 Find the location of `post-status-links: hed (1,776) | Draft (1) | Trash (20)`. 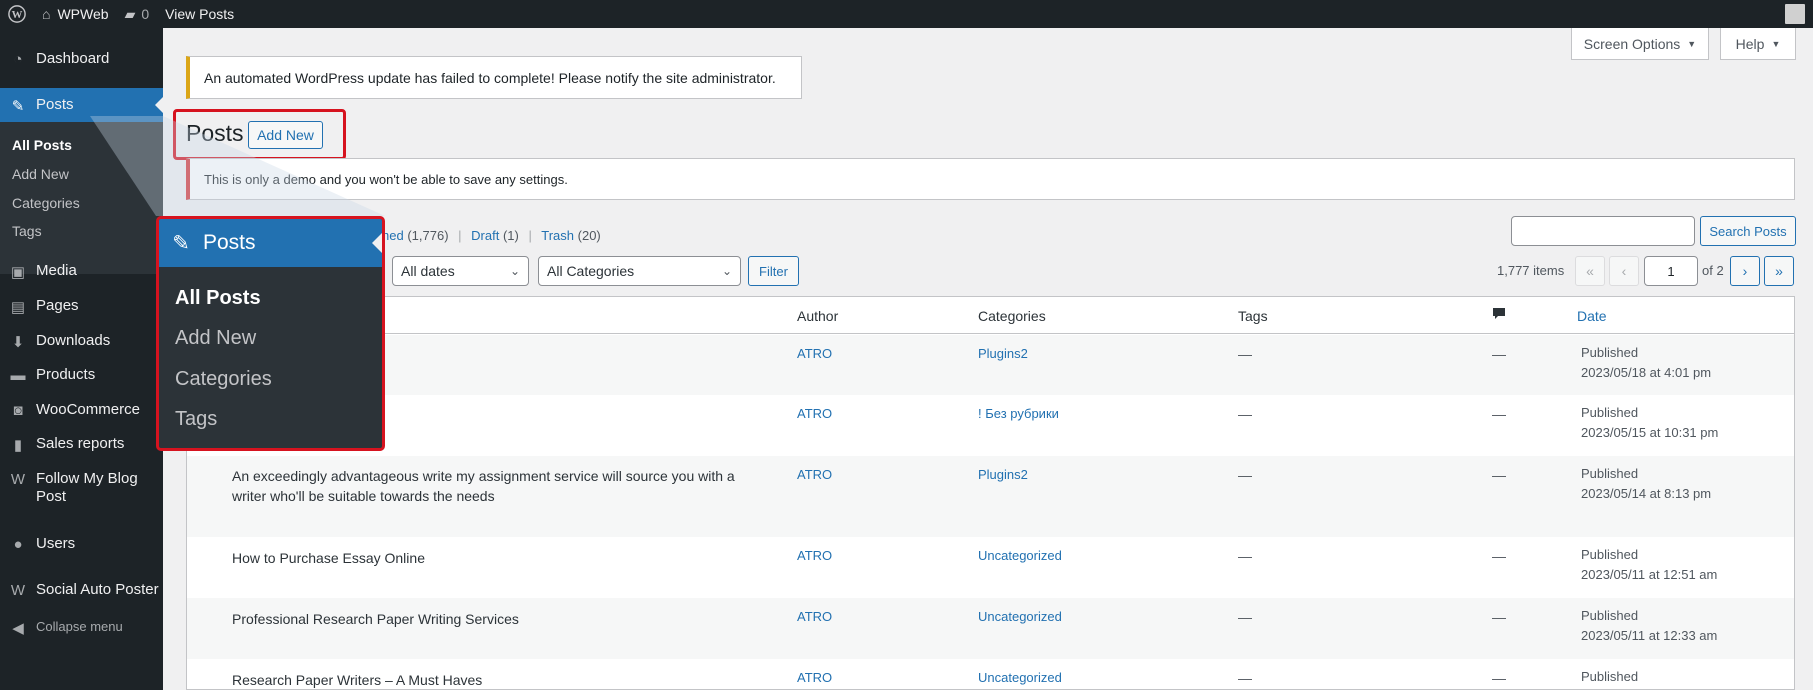

post-status-links: hed (1,776) | Draft (1) | Trash (20) is located at coordinates (491, 235).